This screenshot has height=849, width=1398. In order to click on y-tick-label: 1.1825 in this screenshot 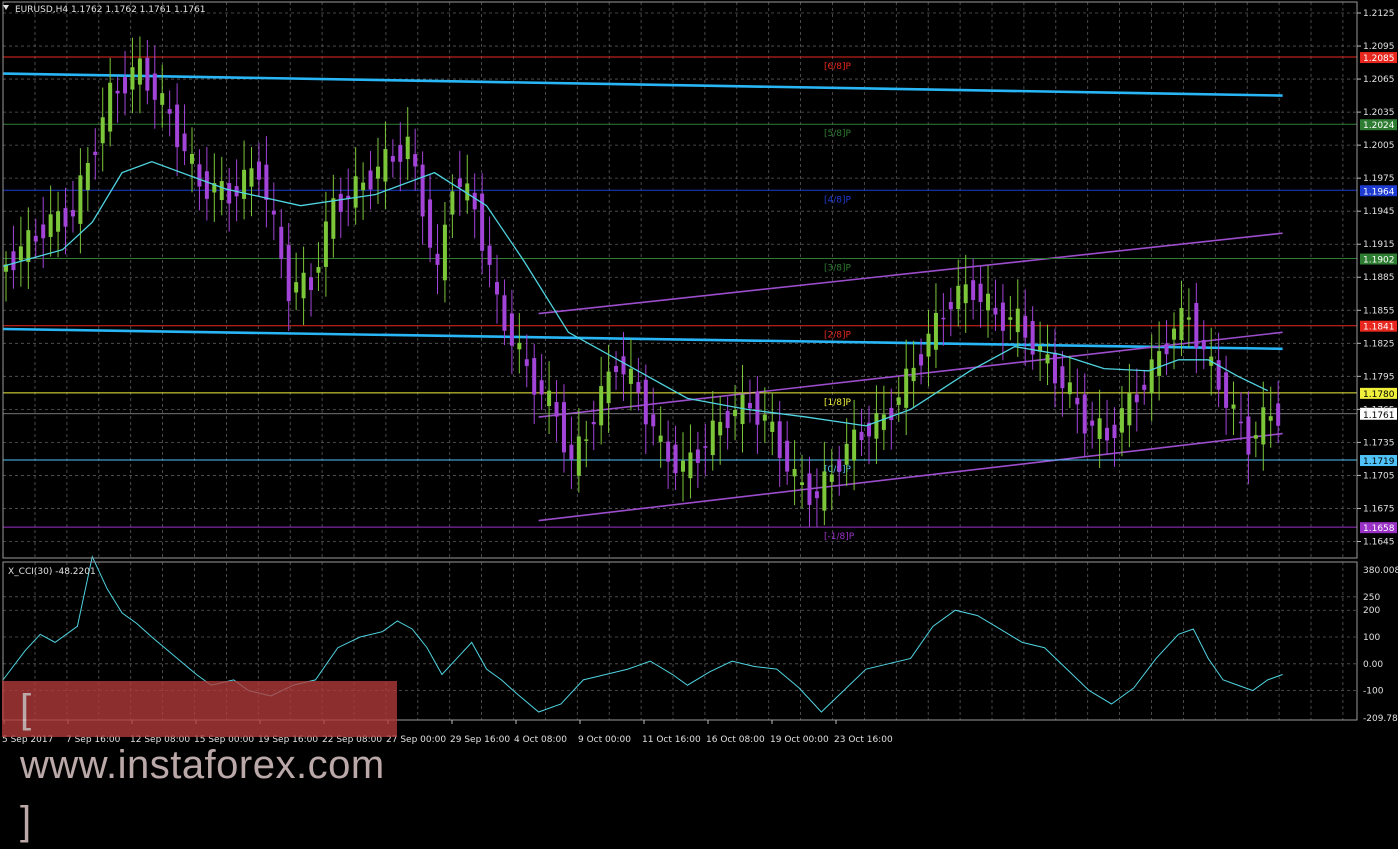, I will do `click(1379, 344)`.